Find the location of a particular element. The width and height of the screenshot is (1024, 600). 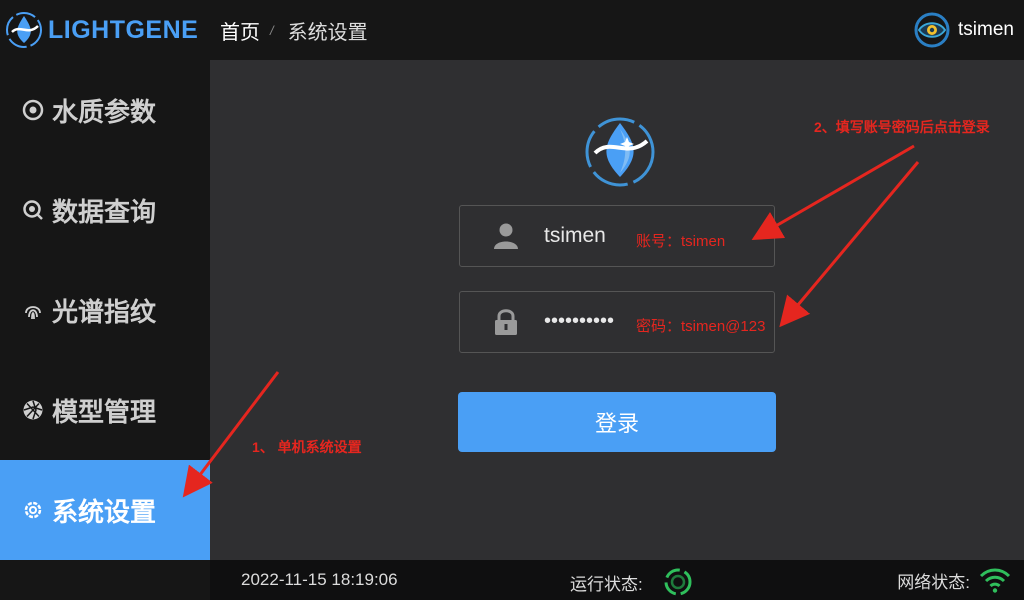

breadcrumb-home-link: 首页 is located at coordinates (240, 30).